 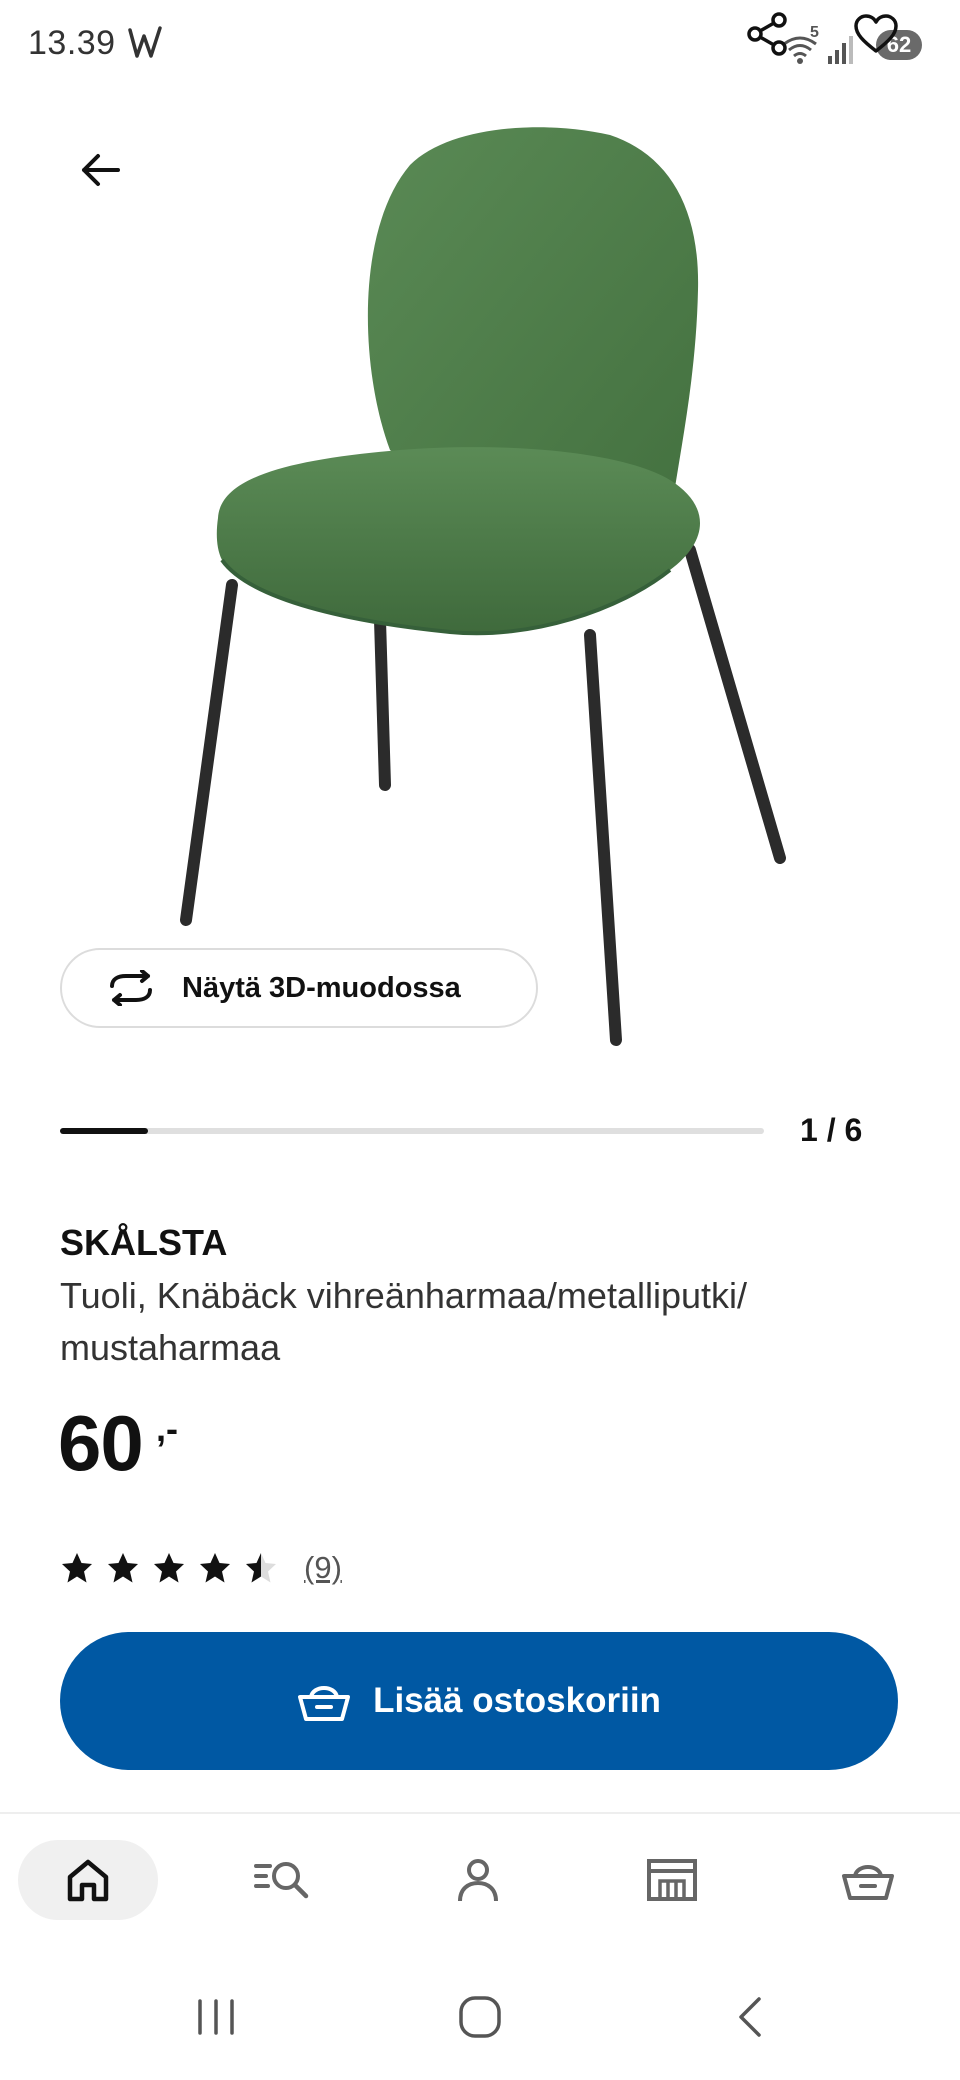 I want to click on nav-cart, so click(x=868, y=1880).